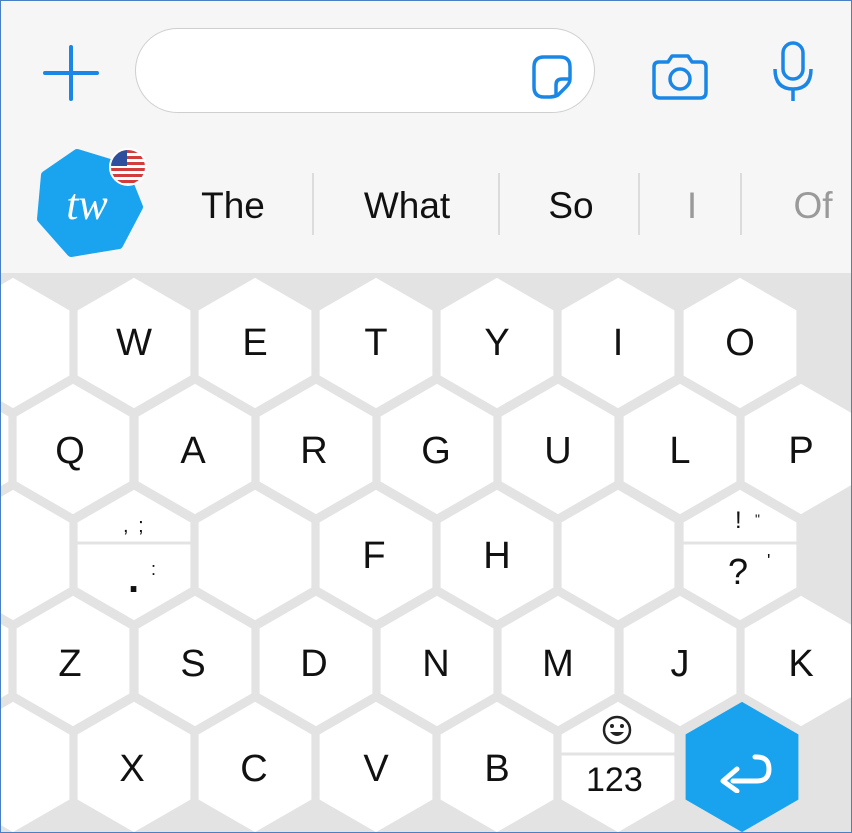 This screenshot has width=852, height=833. What do you see at coordinates (801, 451) in the screenshot?
I see `key-p: P` at bounding box center [801, 451].